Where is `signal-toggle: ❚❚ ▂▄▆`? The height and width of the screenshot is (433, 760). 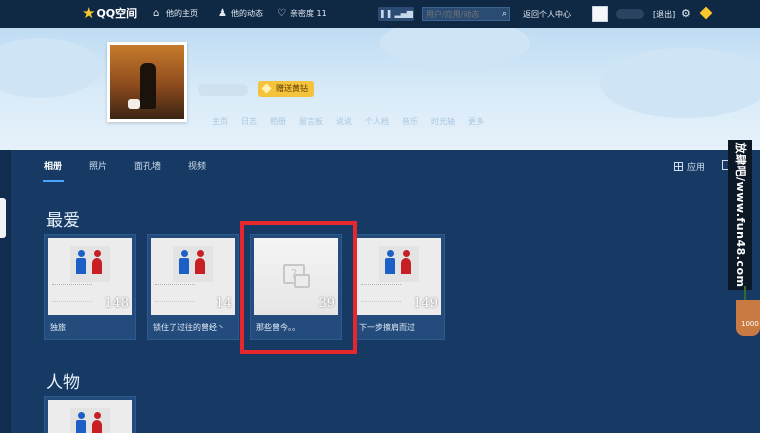
signal-toggle: ❚❚ ▂▄▆ is located at coordinates (396, 14).